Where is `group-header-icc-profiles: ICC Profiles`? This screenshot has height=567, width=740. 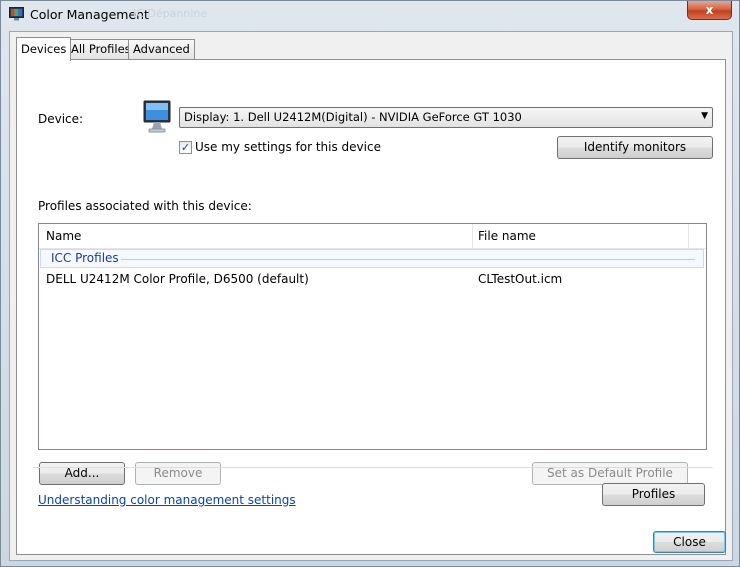
group-header-icc-profiles: ICC Profiles is located at coordinates (372, 258).